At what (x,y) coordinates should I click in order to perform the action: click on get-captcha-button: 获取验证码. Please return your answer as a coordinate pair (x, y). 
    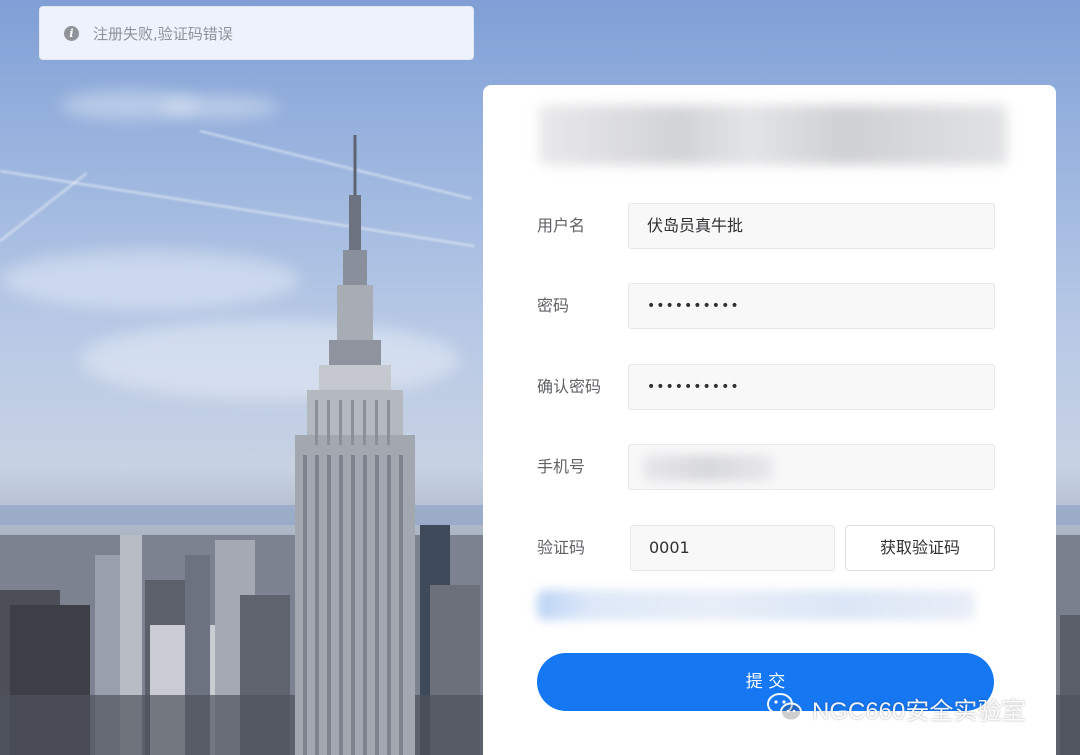
    Looking at the image, I should click on (920, 548).